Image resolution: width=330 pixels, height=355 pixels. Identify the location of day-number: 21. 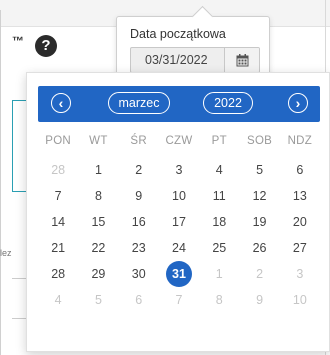
(58, 248).